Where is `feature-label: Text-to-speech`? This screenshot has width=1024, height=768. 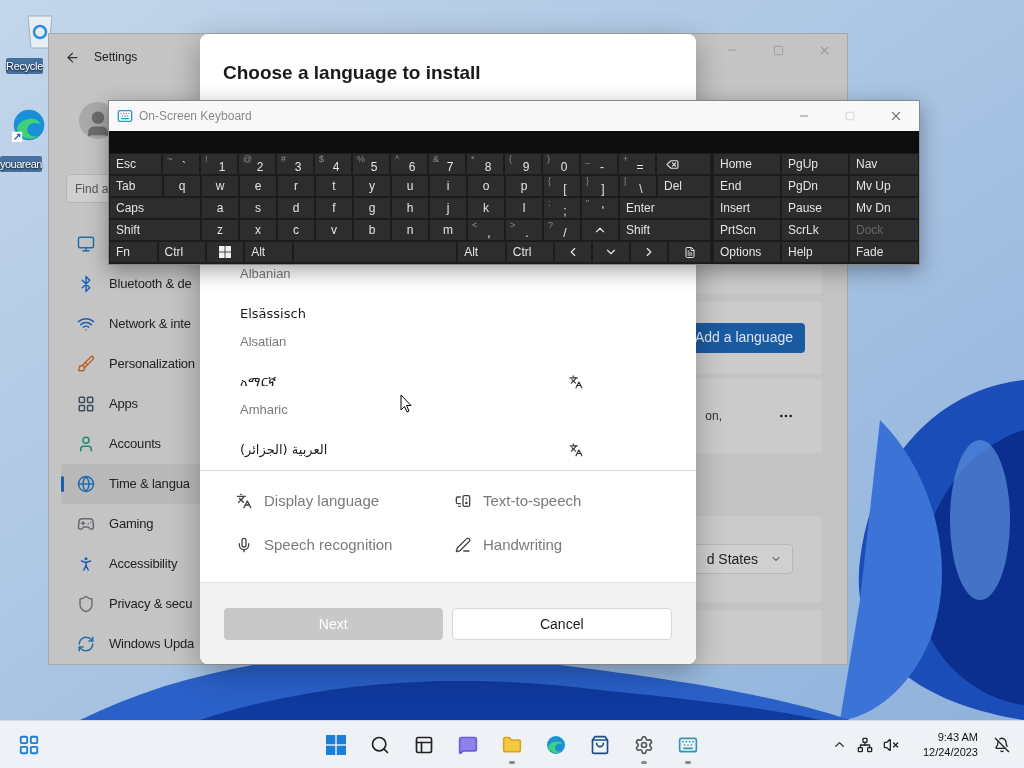 feature-label: Text-to-speech is located at coordinates (532, 500).